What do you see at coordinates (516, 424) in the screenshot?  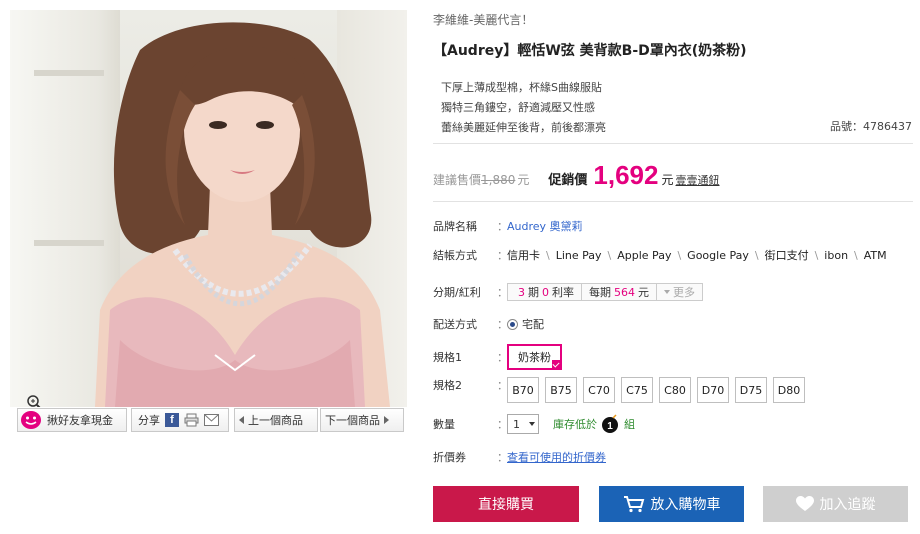 I see `quantity-value: 1` at bounding box center [516, 424].